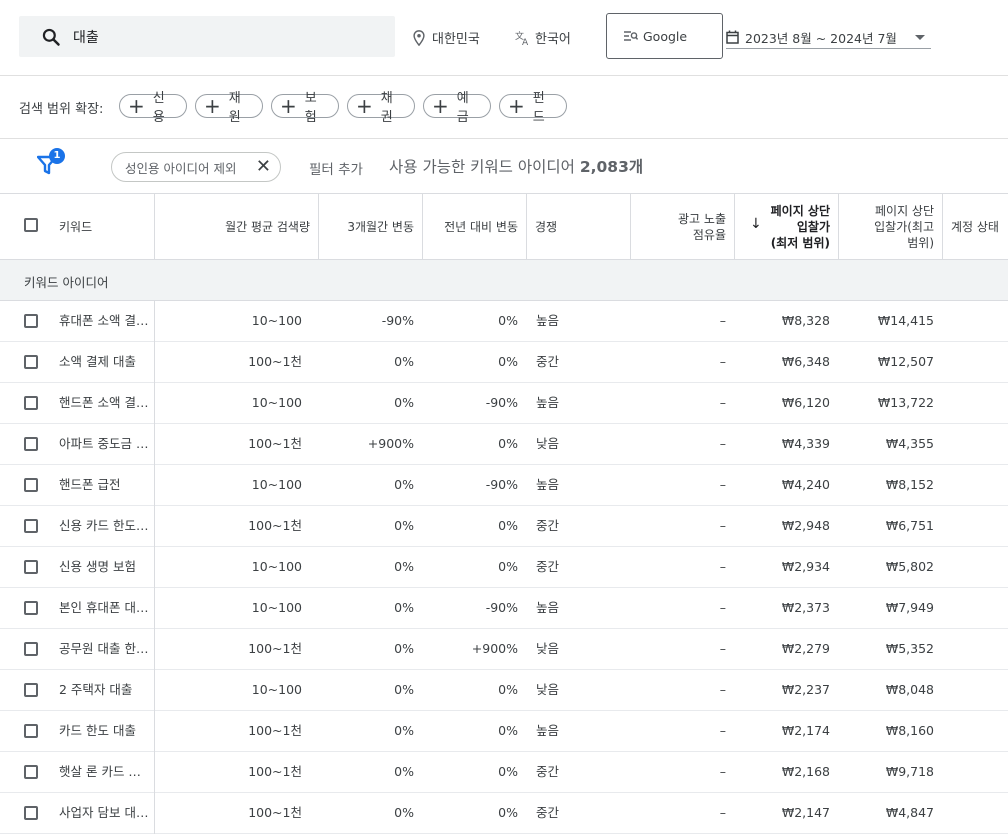 This screenshot has height=834, width=1008. I want to click on keyword-cell: 신용 생명 보험, so click(105, 567).